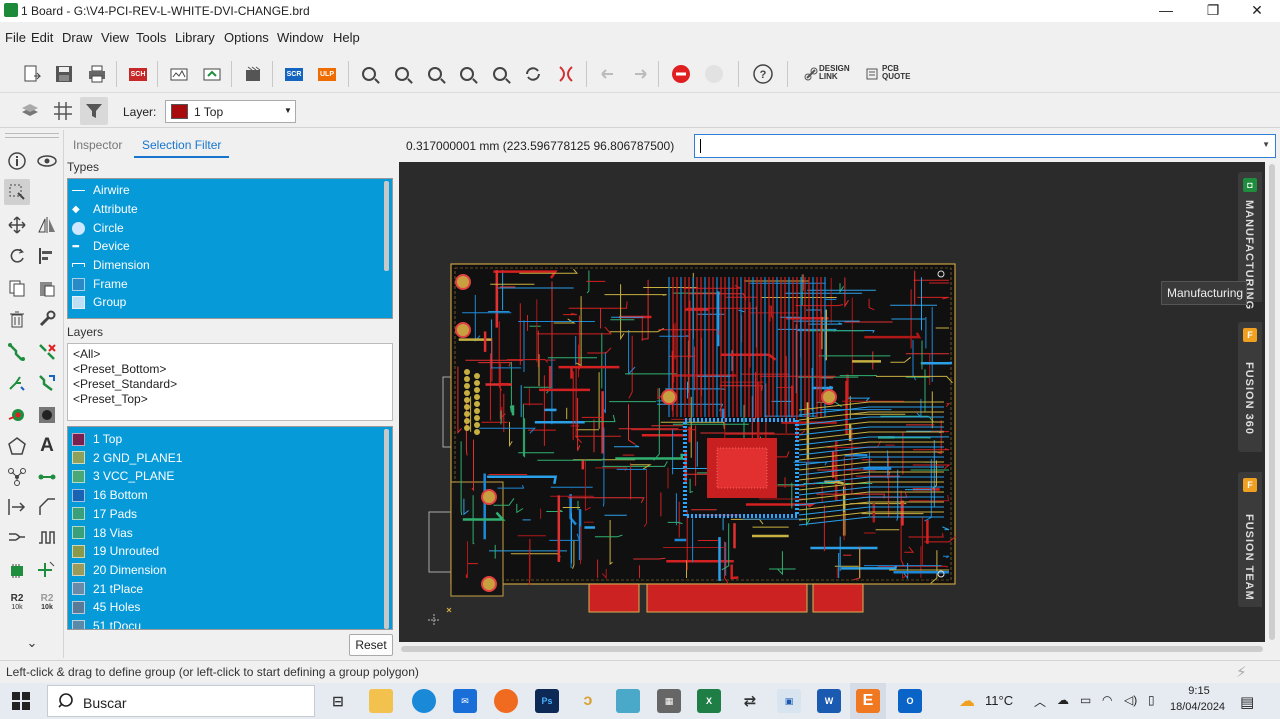  What do you see at coordinates (47, 161) in the screenshot?
I see `eye-icon` at bounding box center [47, 161].